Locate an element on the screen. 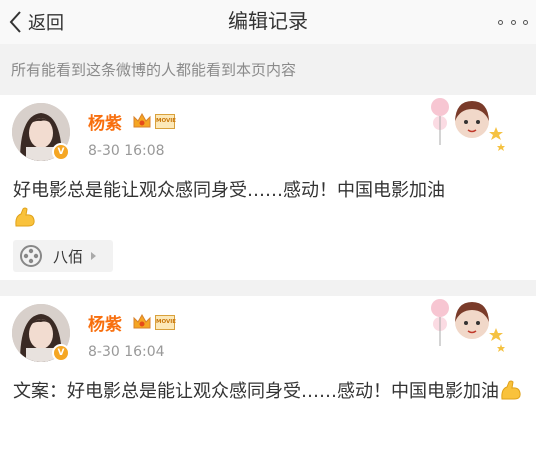 The width and height of the screenshot is (536, 458). movie-tag-label: 八佰 is located at coordinates (68, 256).